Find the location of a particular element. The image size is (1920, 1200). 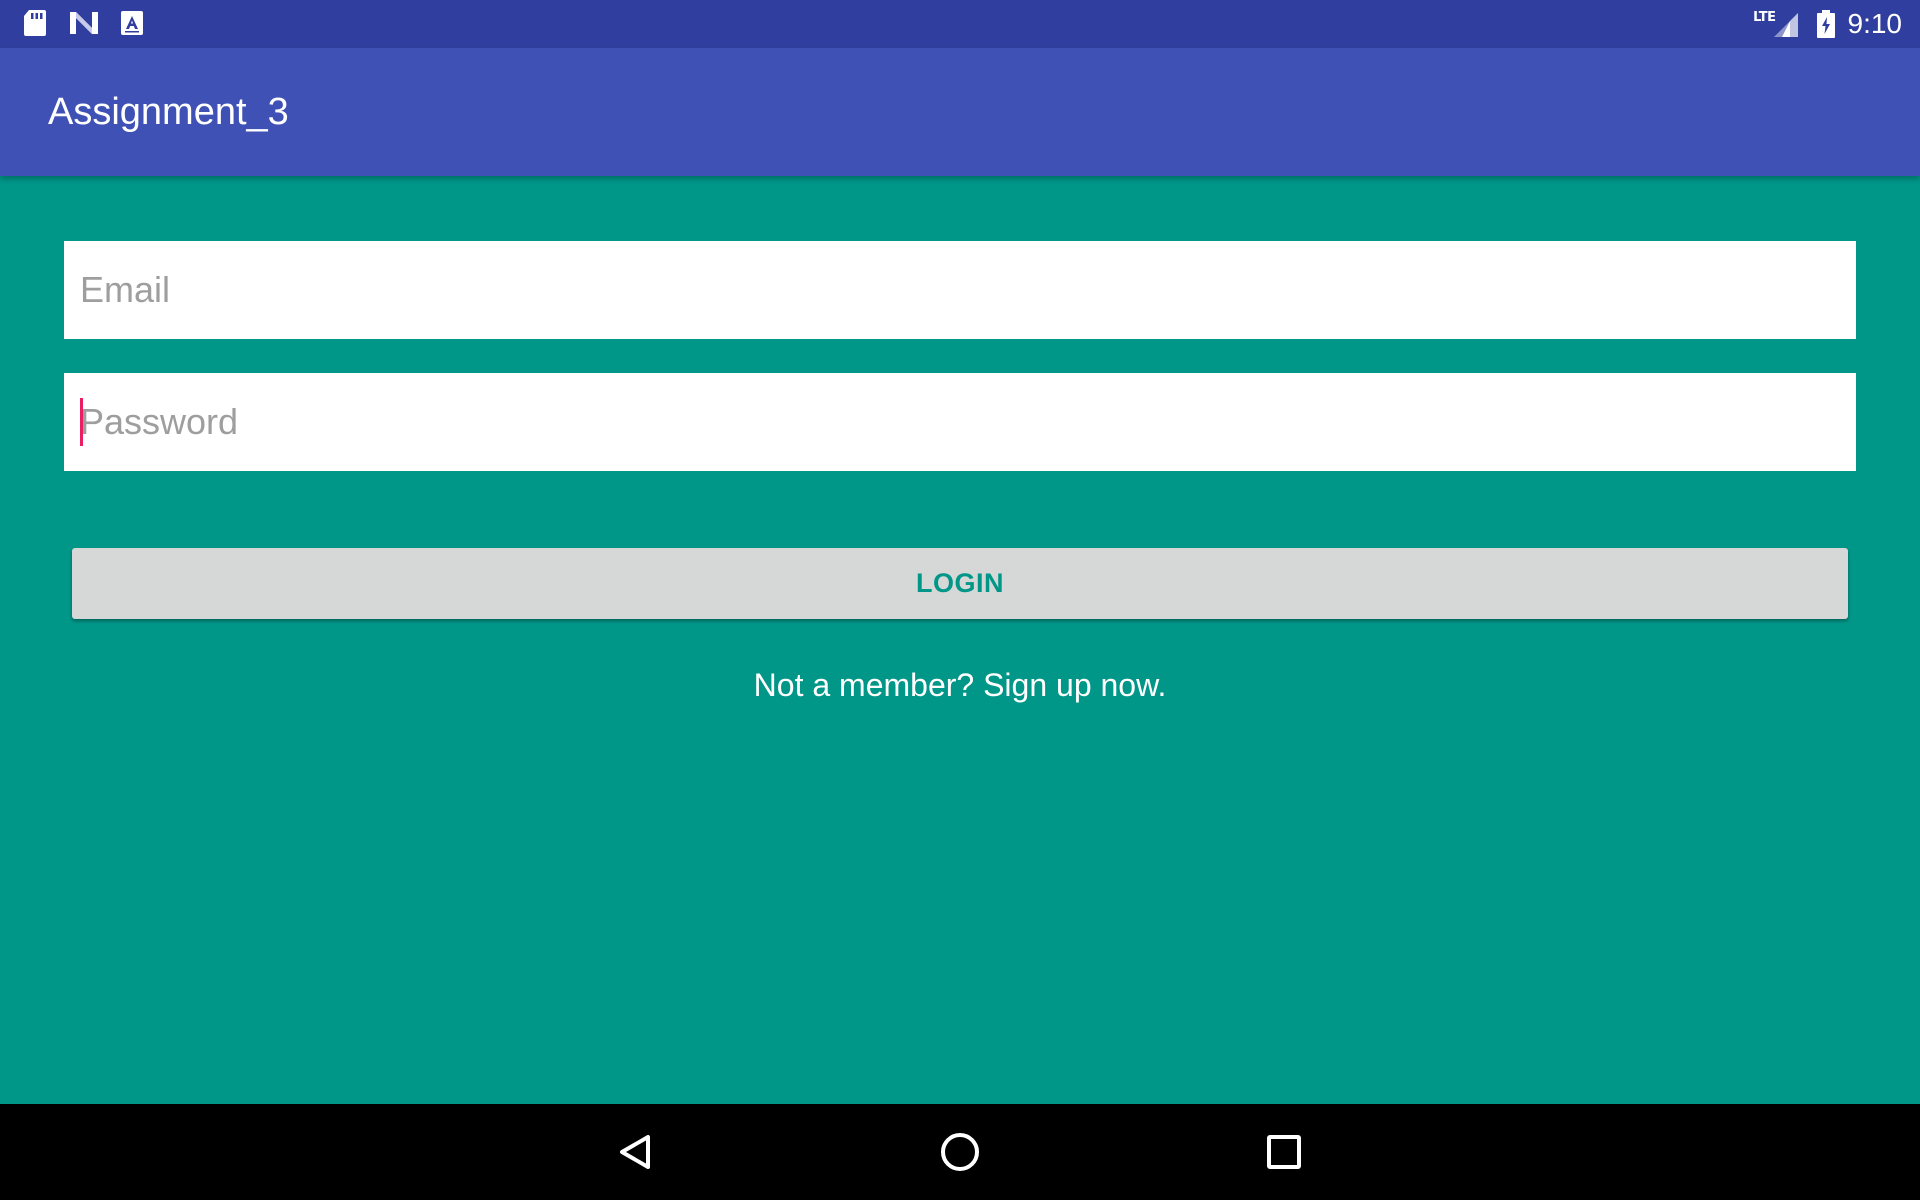

password-field is located at coordinates (960, 422).